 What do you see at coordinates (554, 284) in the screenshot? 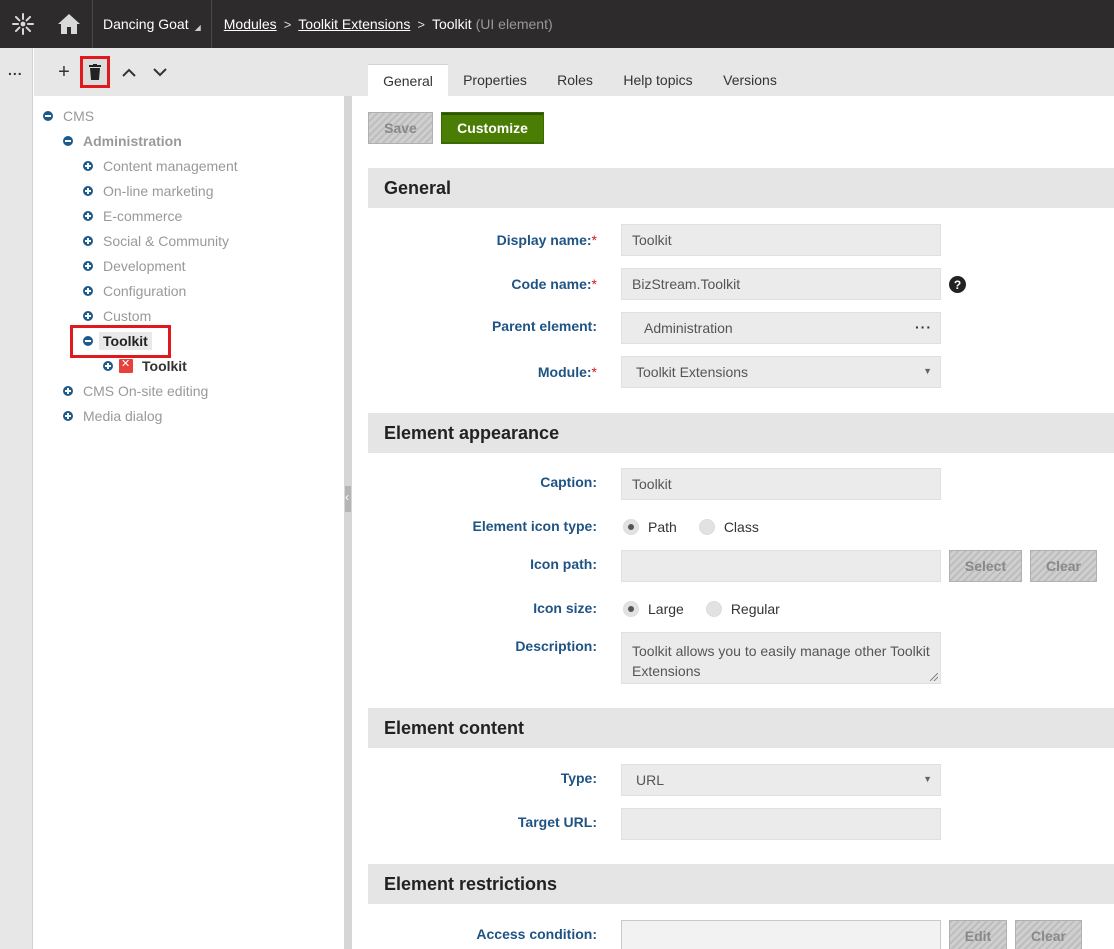
I see `code-name-label: Code name:*` at bounding box center [554, 284].